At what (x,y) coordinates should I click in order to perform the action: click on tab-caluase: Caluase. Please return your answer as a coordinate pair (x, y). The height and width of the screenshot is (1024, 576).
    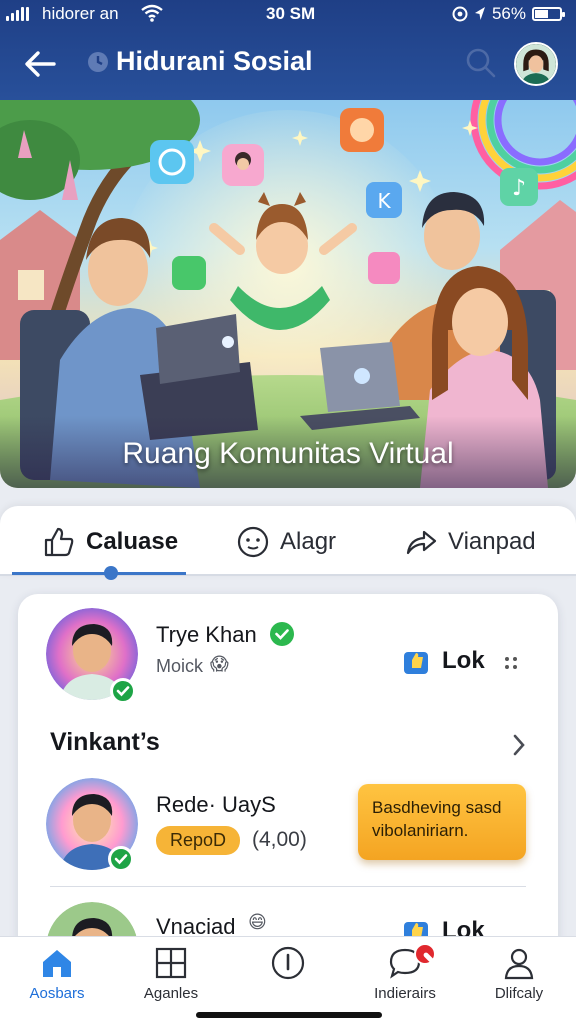
    Looking at the image, I should click on (110, 542).